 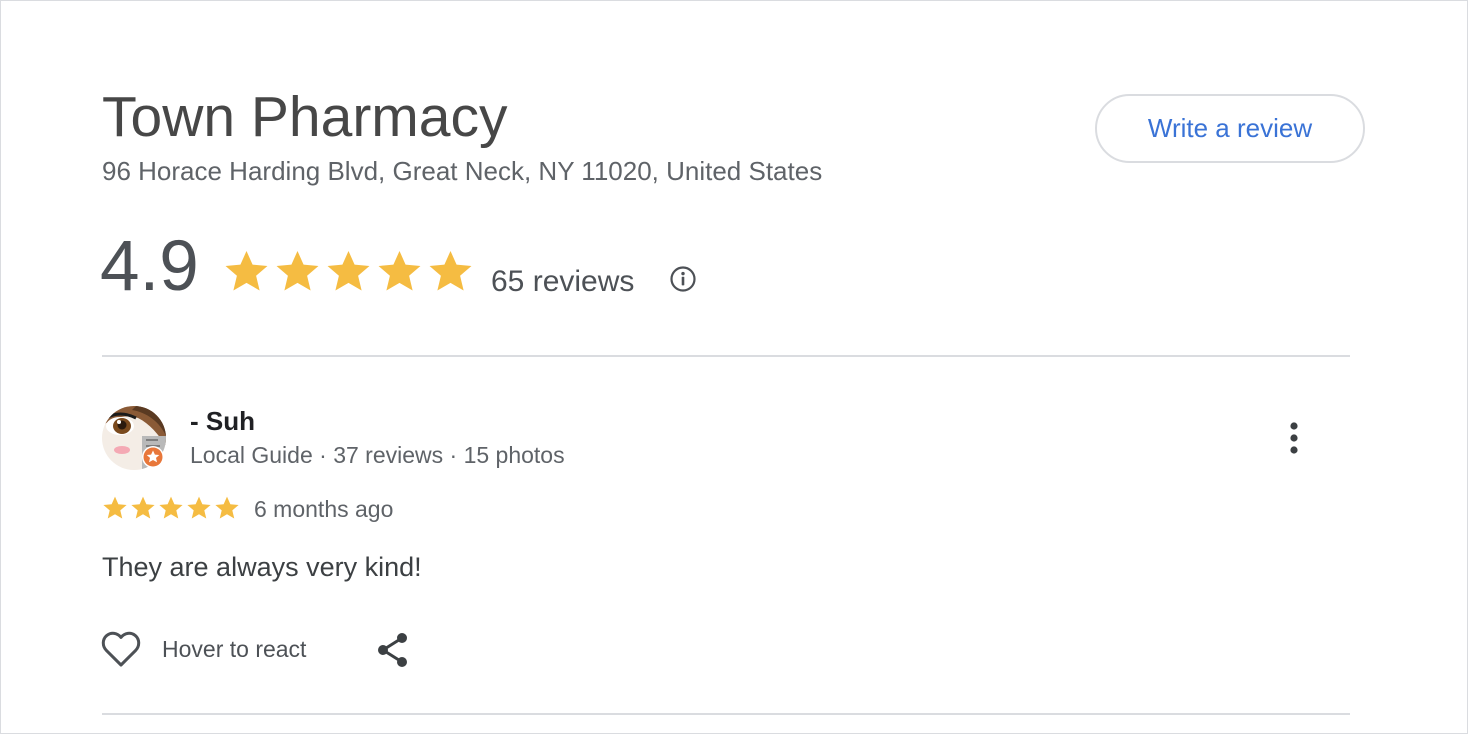 I want to click on react-button: Hover to react, so click(x=203, y=649).